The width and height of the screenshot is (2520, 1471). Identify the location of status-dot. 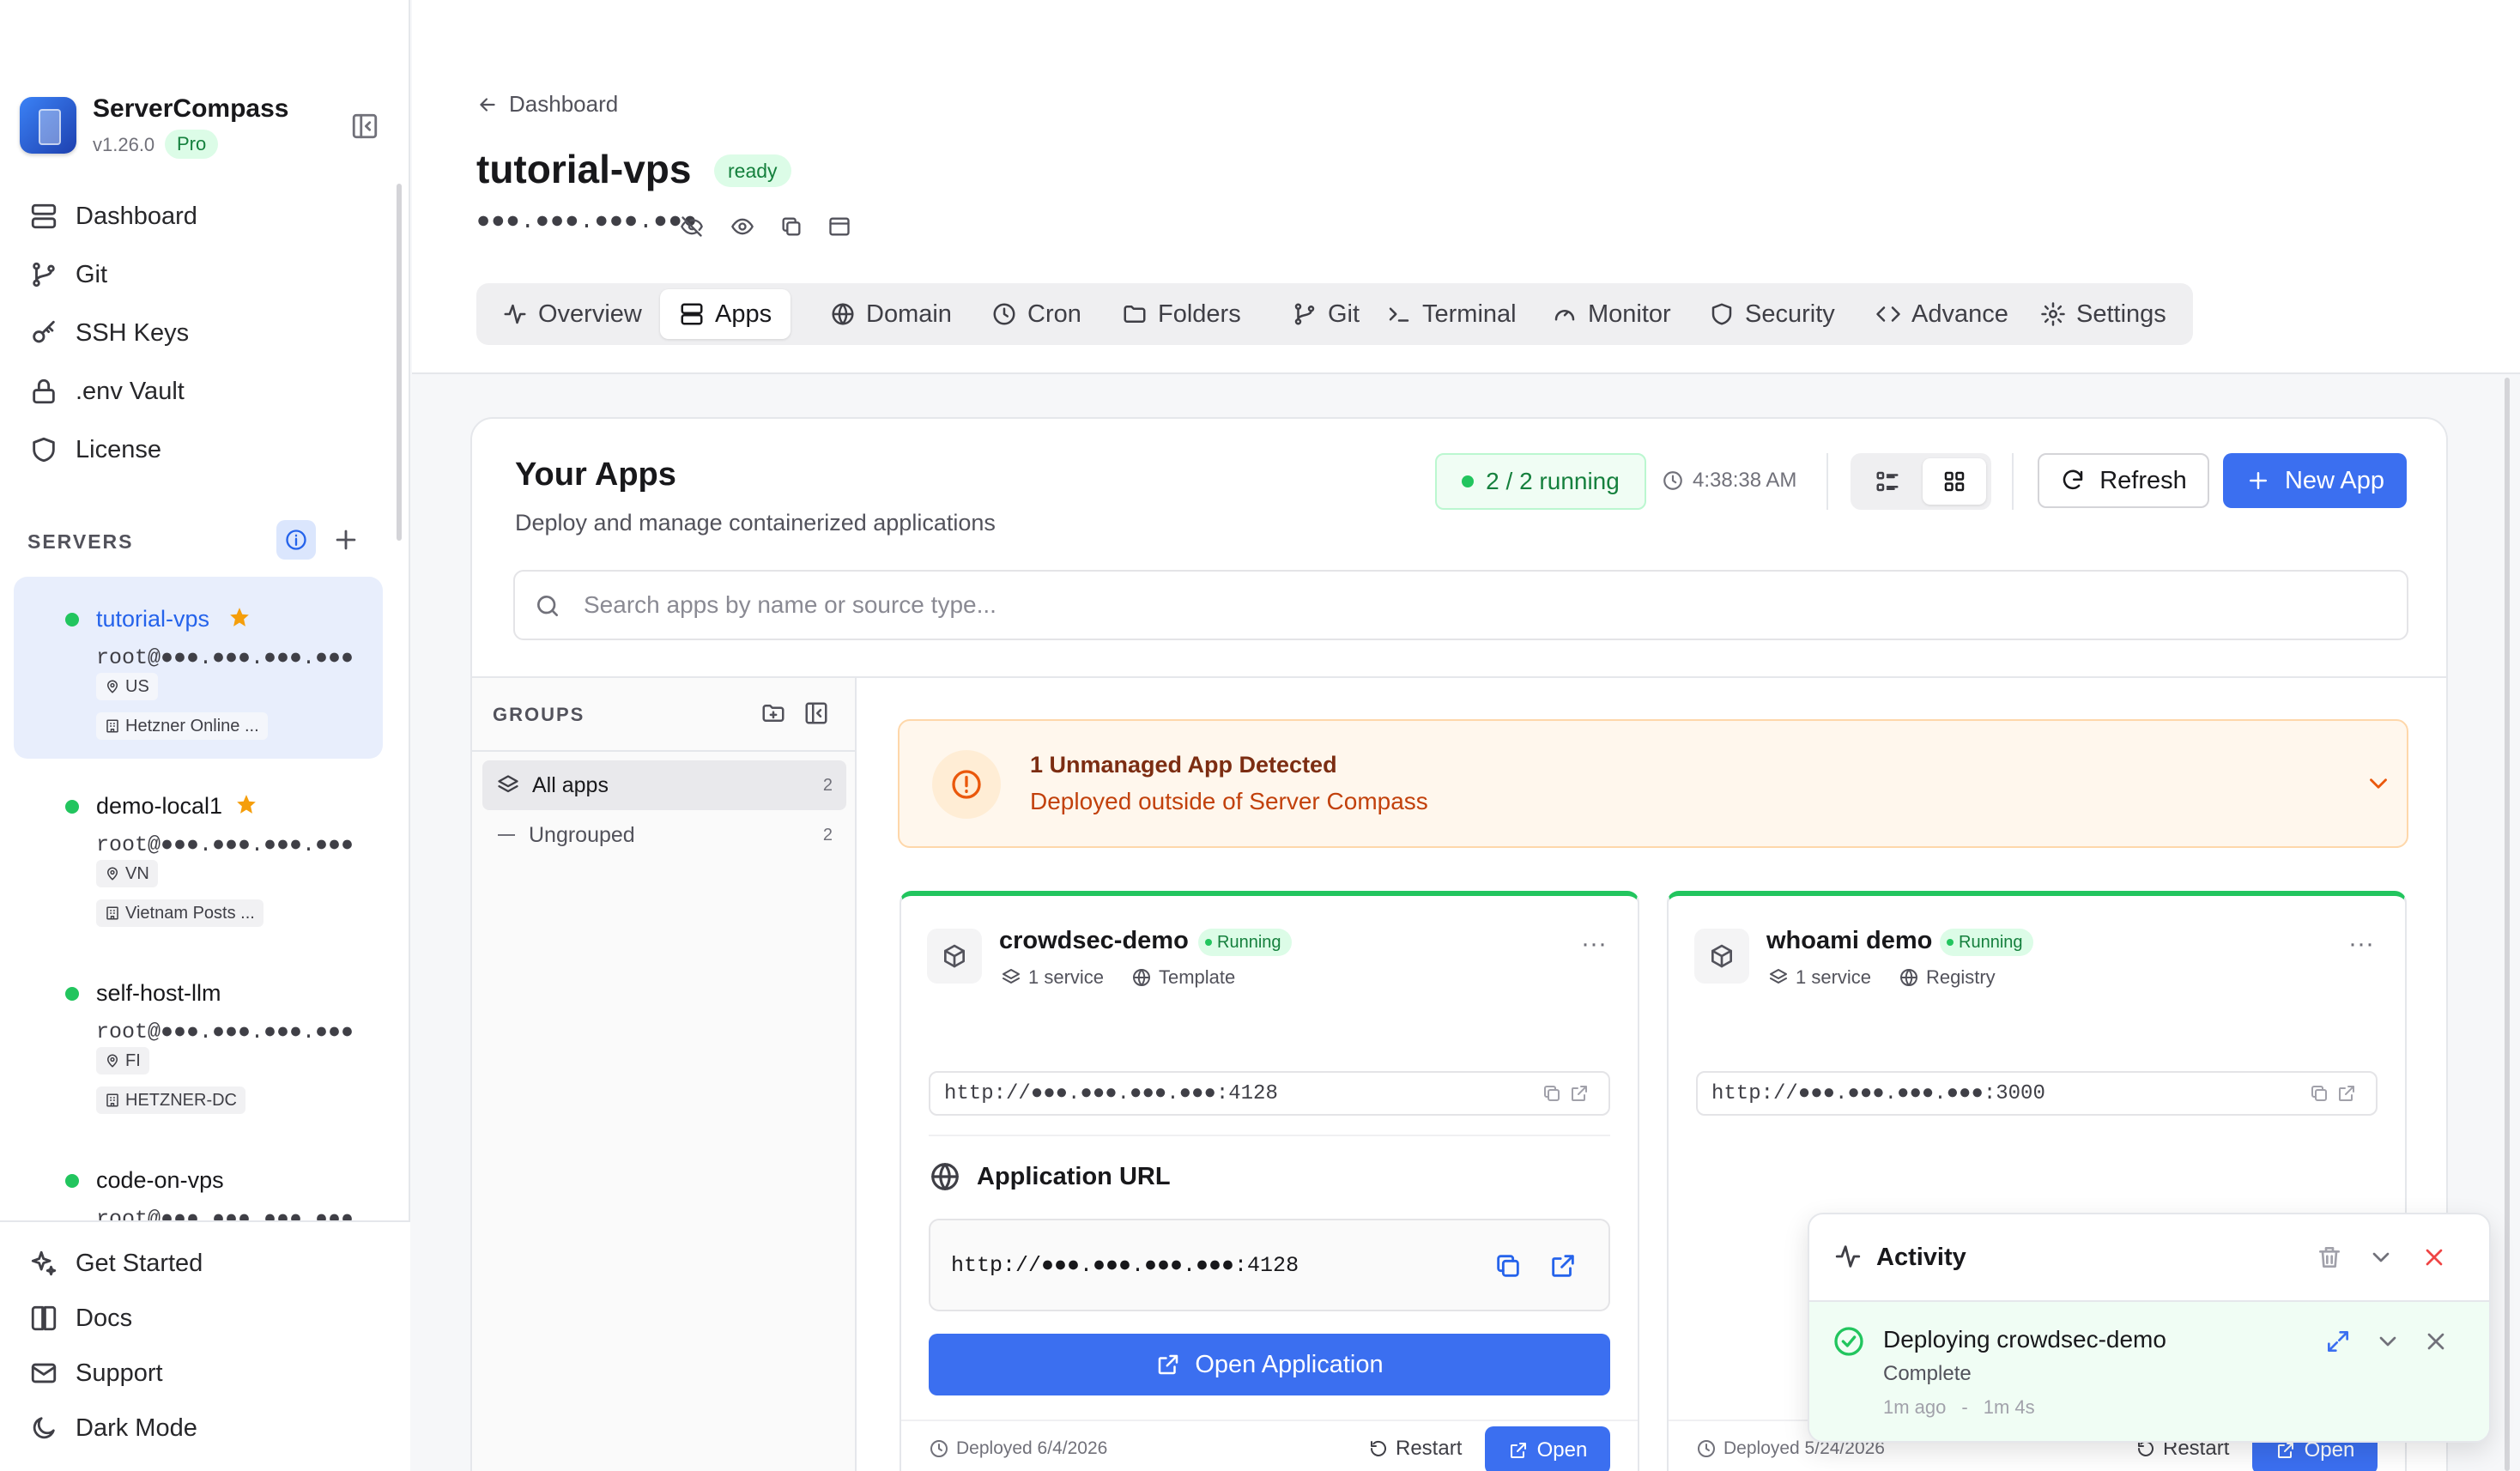
(1468, 481).